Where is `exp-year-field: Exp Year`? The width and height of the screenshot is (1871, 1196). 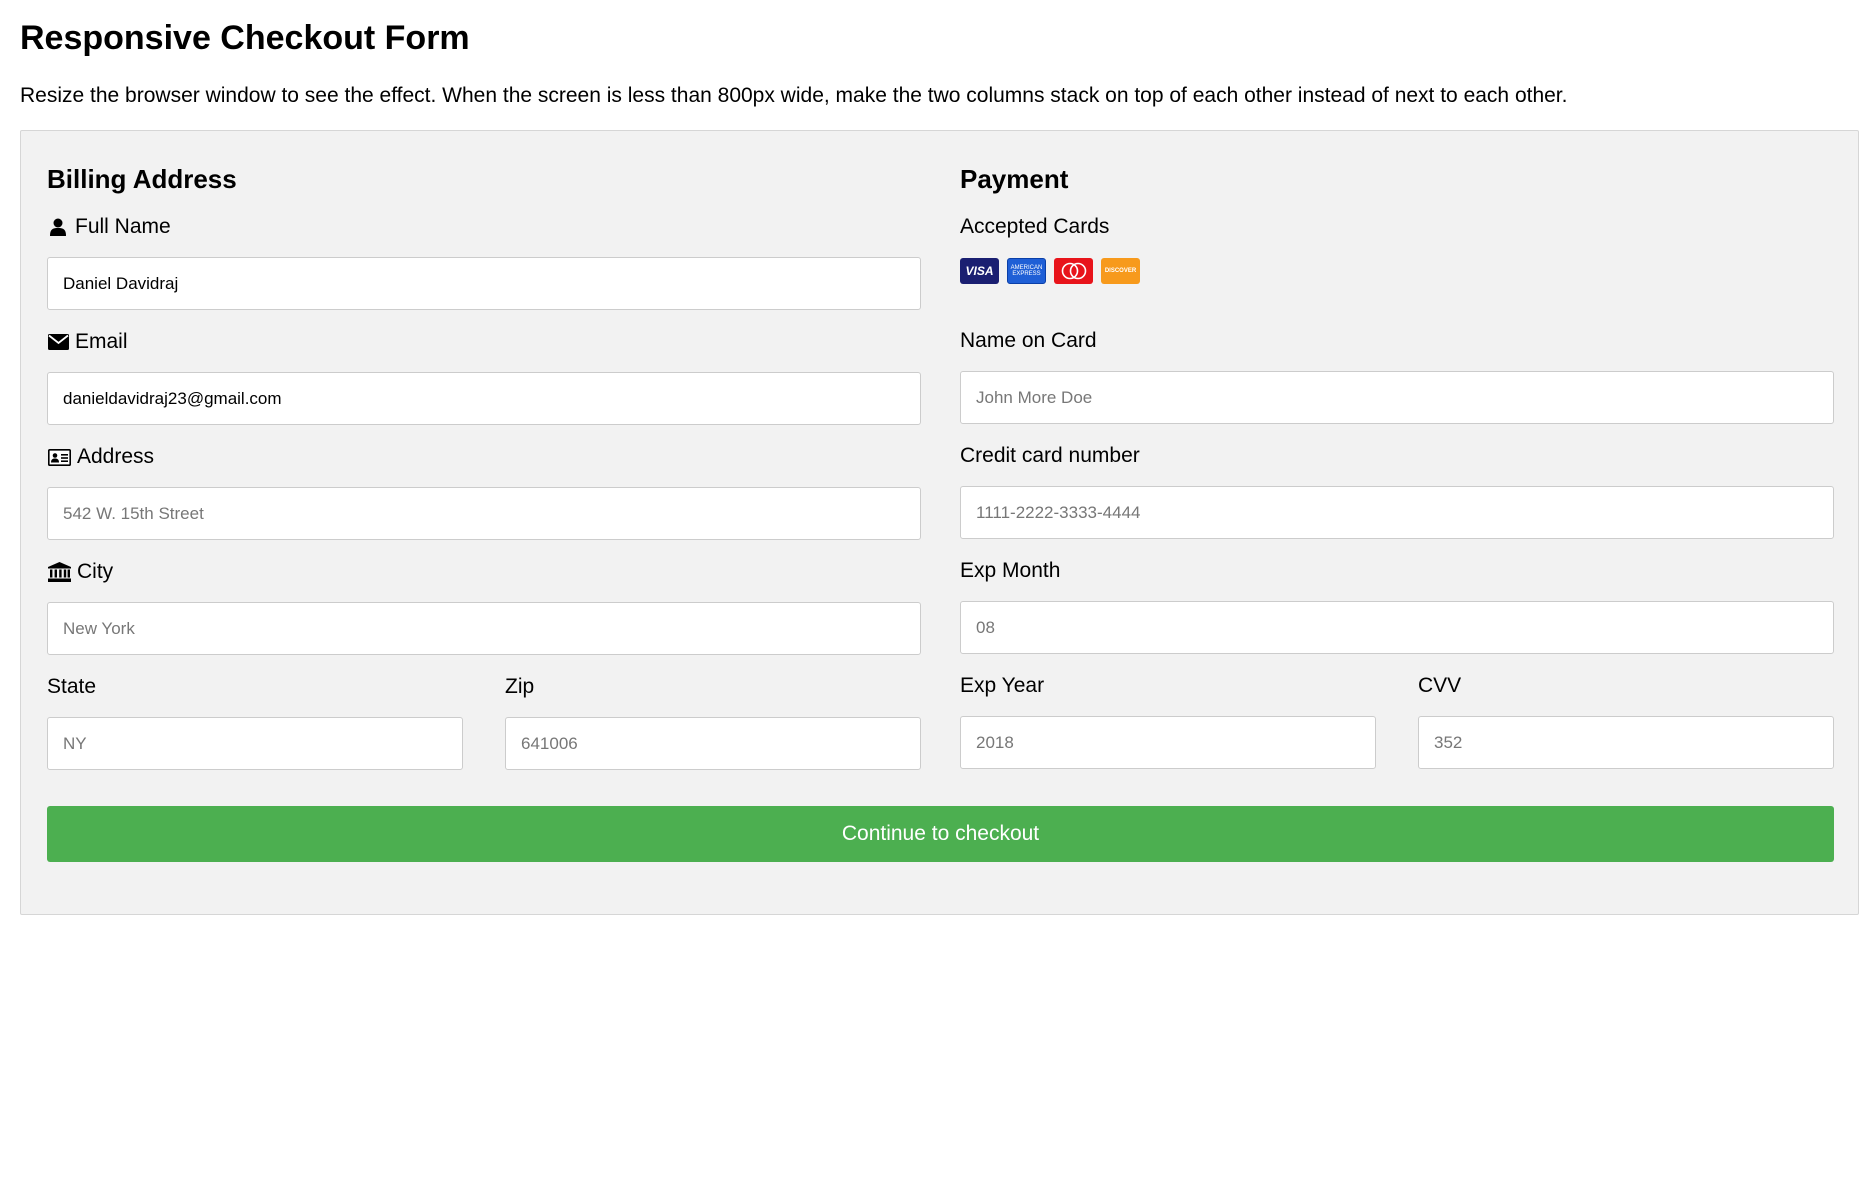
exp-year-field: Exp Year is located at coordinates (1168, 720).